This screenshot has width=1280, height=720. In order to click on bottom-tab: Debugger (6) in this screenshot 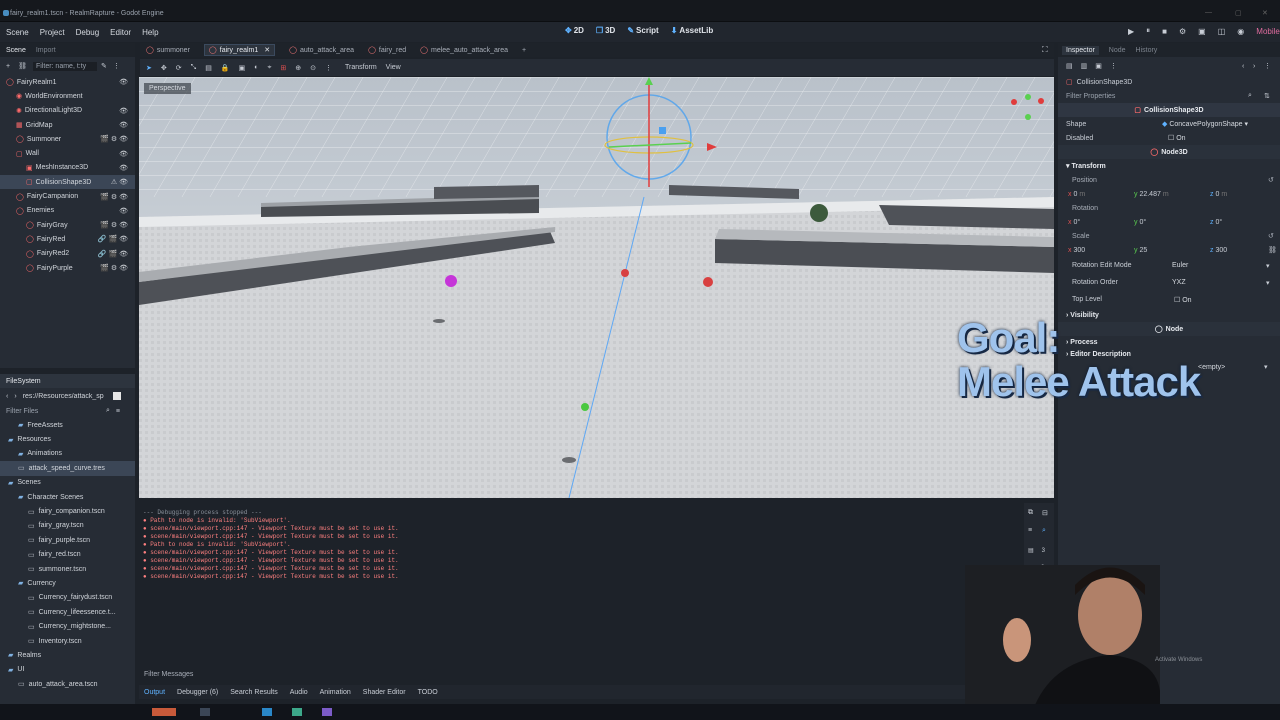, I will do `click(197, 692)`.